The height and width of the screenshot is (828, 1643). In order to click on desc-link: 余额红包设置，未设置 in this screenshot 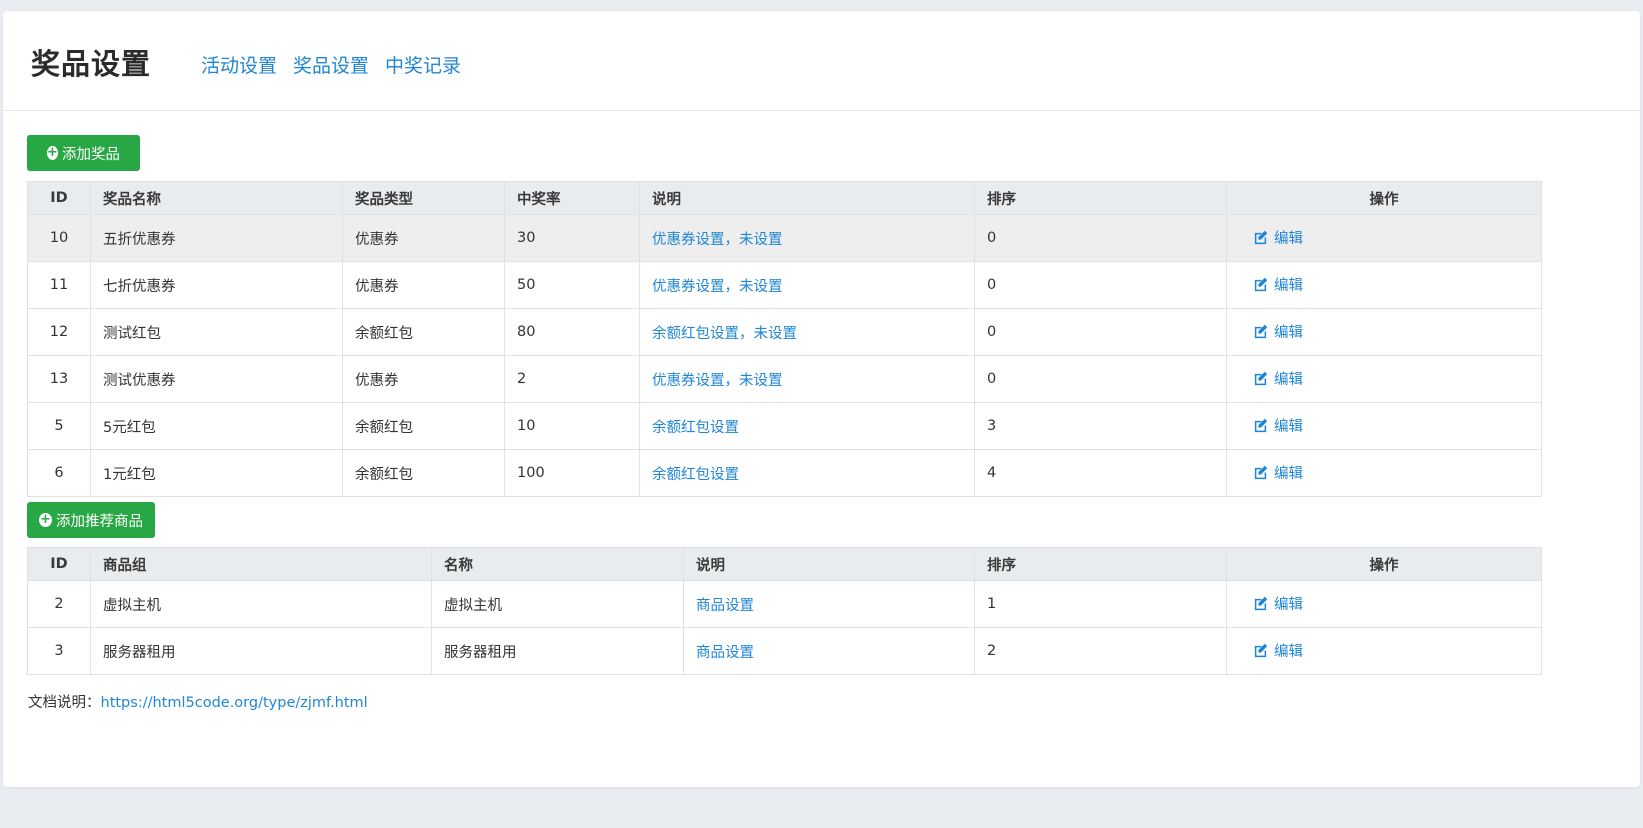, I will do `click(724, 334)`.